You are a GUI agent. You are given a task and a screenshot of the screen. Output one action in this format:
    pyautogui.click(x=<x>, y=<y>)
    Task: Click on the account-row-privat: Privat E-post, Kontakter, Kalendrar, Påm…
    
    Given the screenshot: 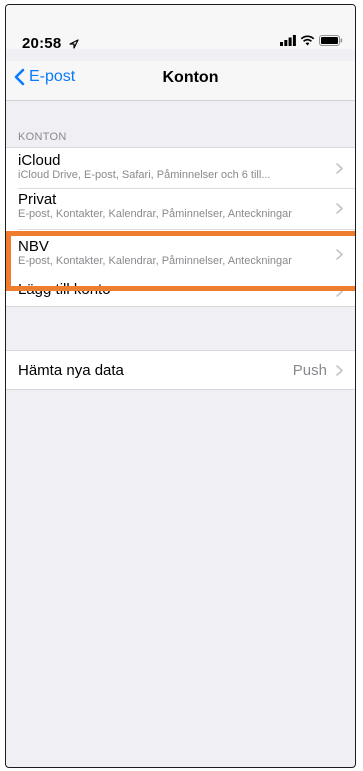 What is the action you would take?
    pyautogui.click(x=180, y=209)
    